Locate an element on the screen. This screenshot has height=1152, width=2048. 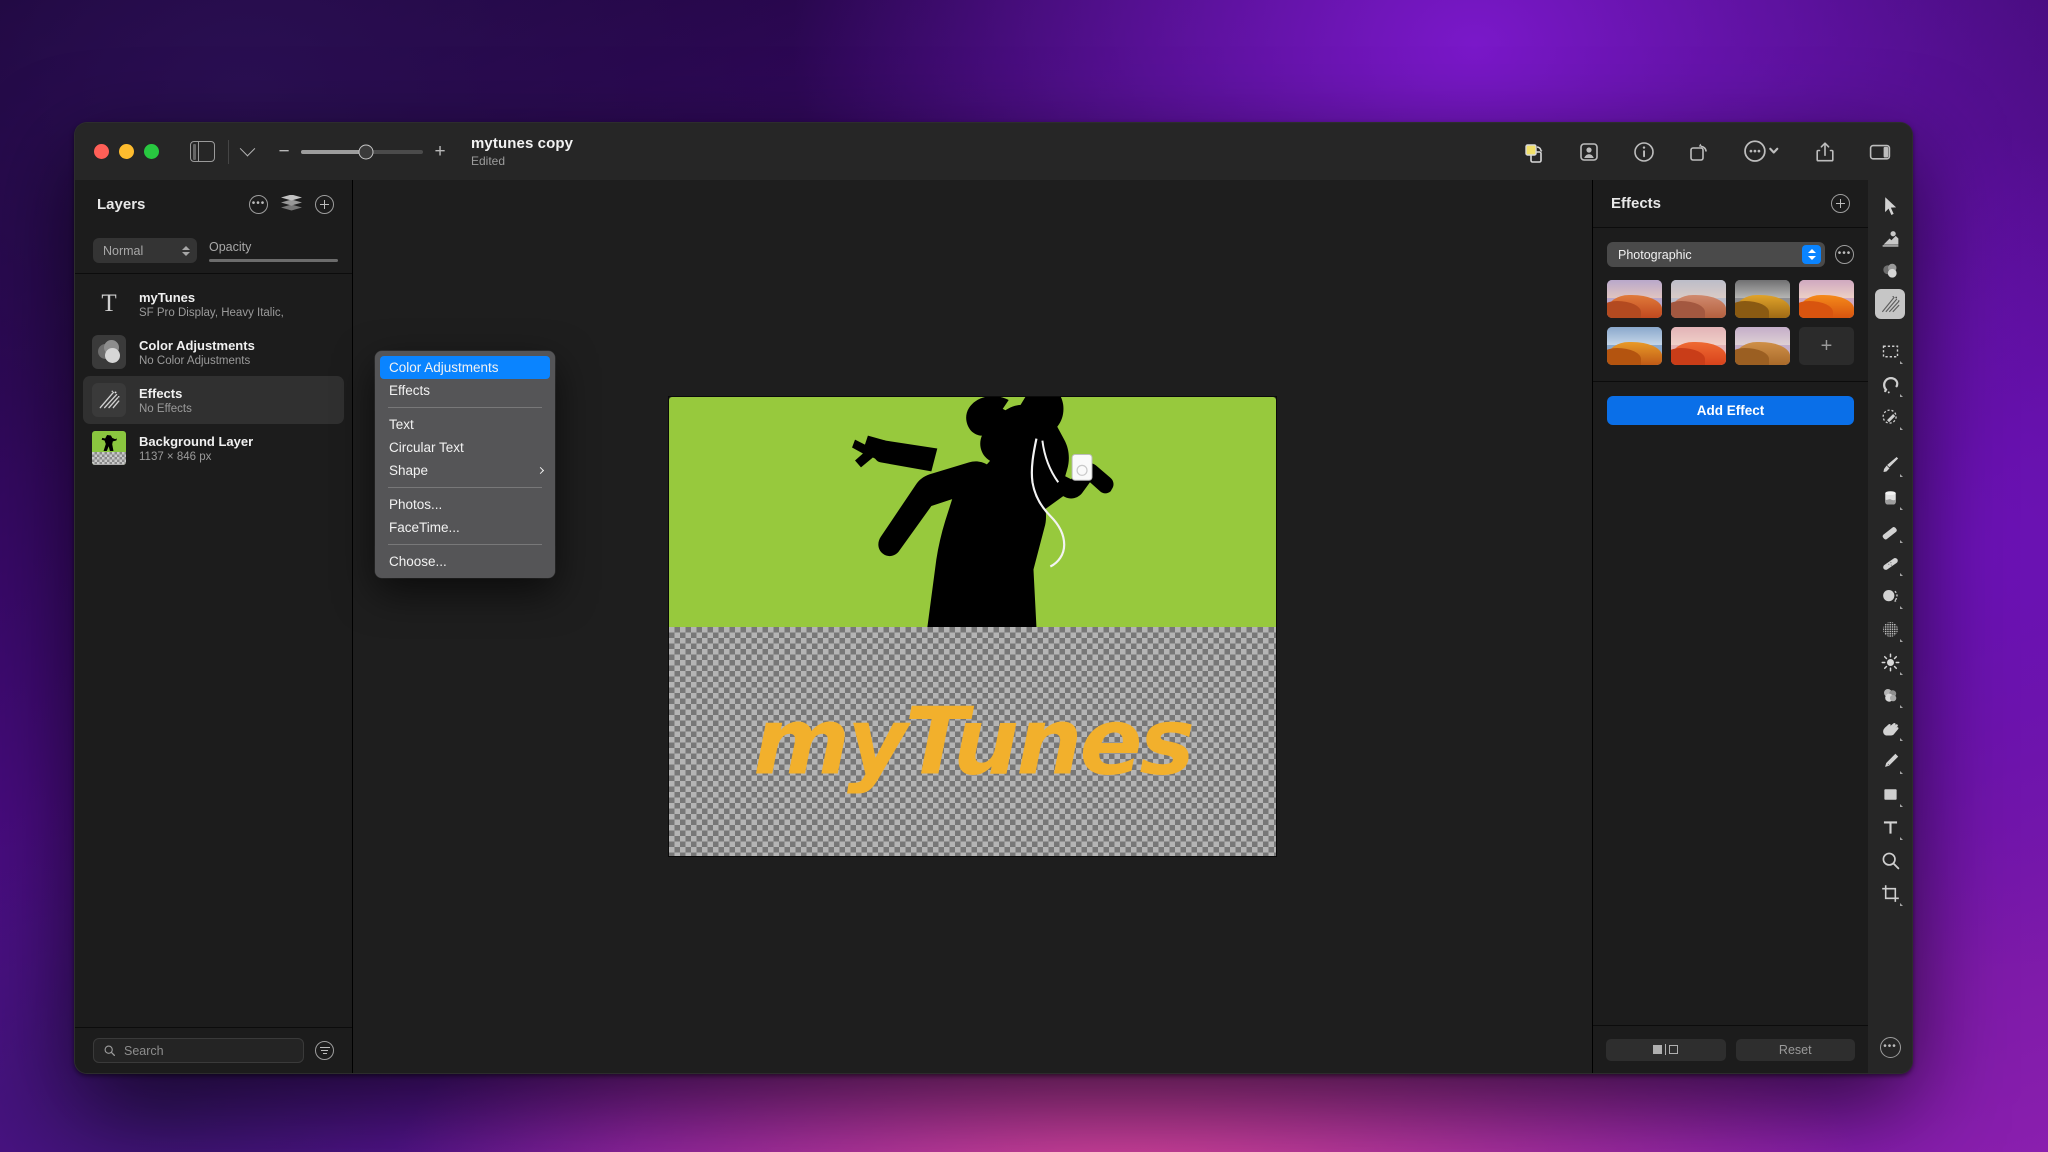
effects-presets-section: Photographic ••• + is located at coordinates (1730, 305).